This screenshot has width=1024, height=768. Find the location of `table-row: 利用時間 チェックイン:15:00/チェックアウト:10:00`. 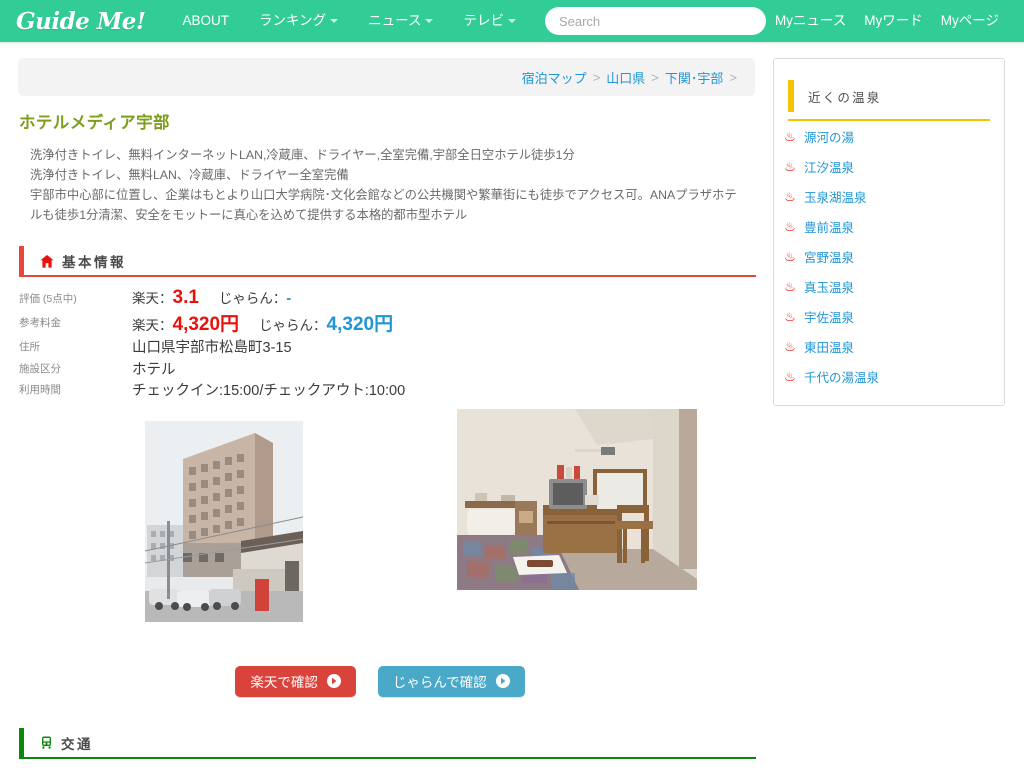

table-row: 利用時間 チェックイン:15:00/チェックアウト:10:00 is located at coordinates (387, 390).